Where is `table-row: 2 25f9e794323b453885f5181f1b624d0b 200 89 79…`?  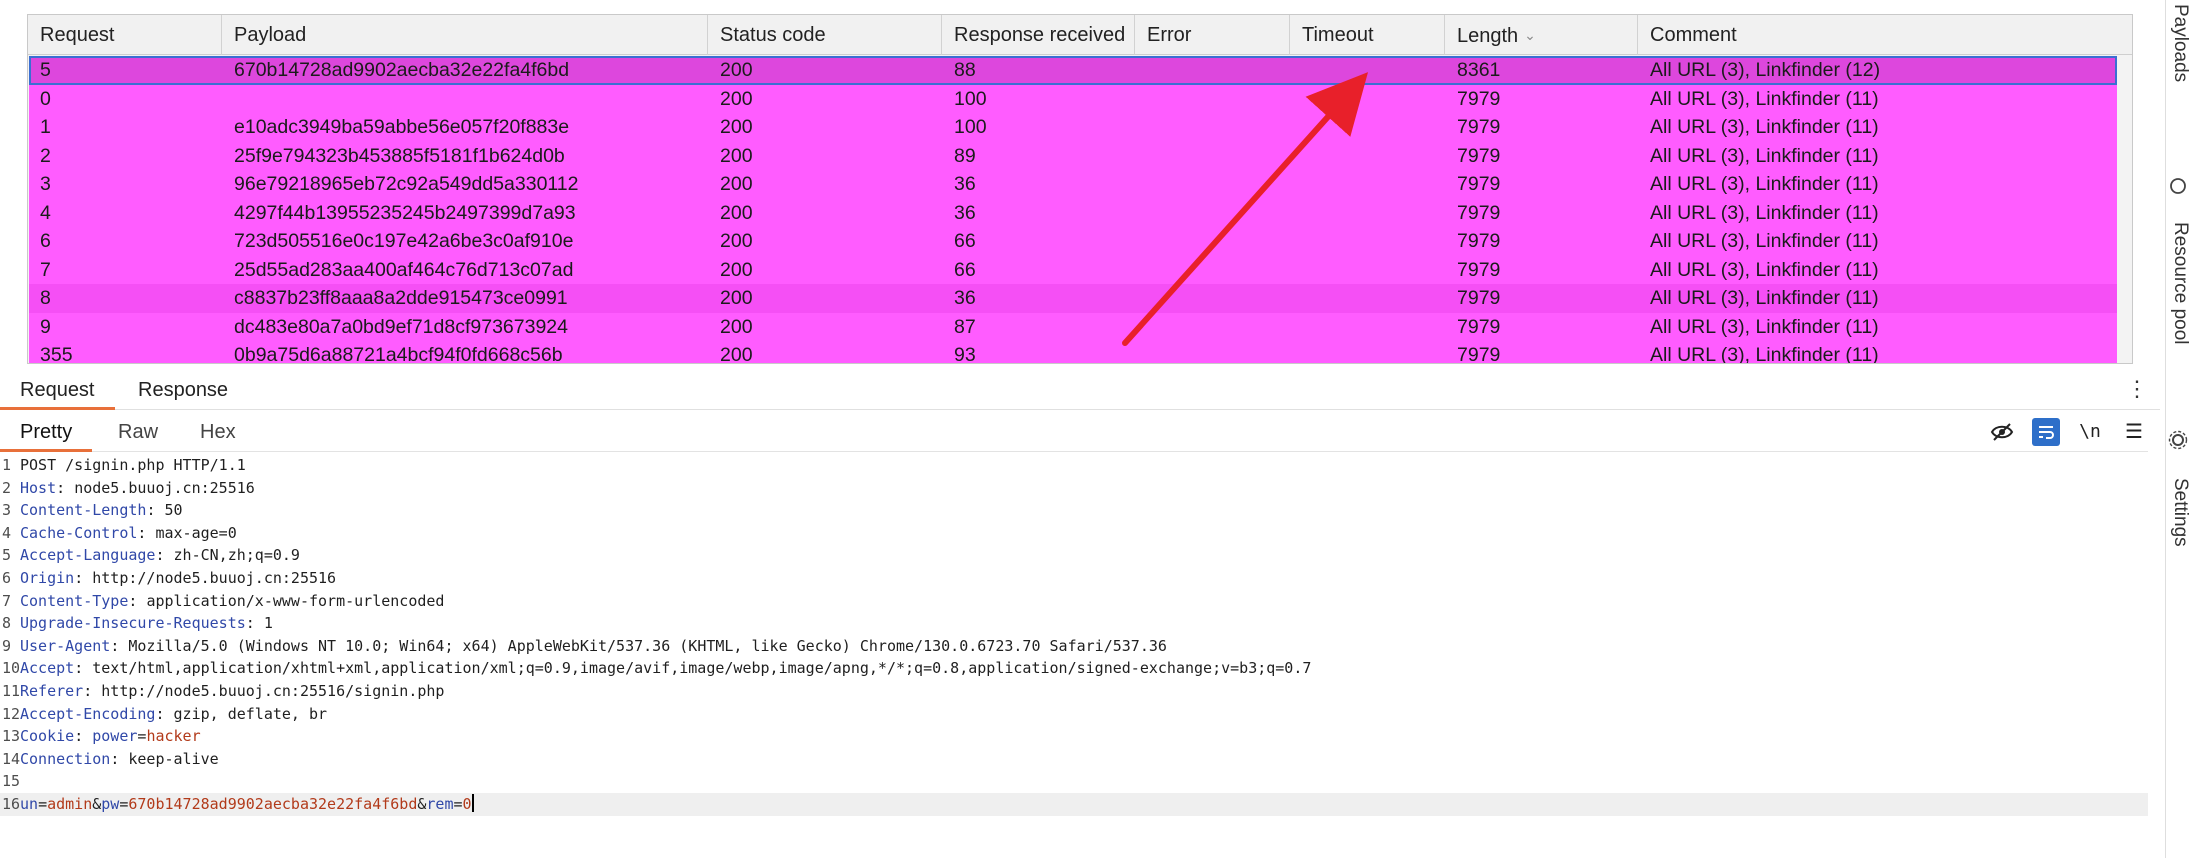 table-row: 2 25f9e794323b453885f5181f1b624d0b 200 89 79… is located at coordinates (1073, 156).